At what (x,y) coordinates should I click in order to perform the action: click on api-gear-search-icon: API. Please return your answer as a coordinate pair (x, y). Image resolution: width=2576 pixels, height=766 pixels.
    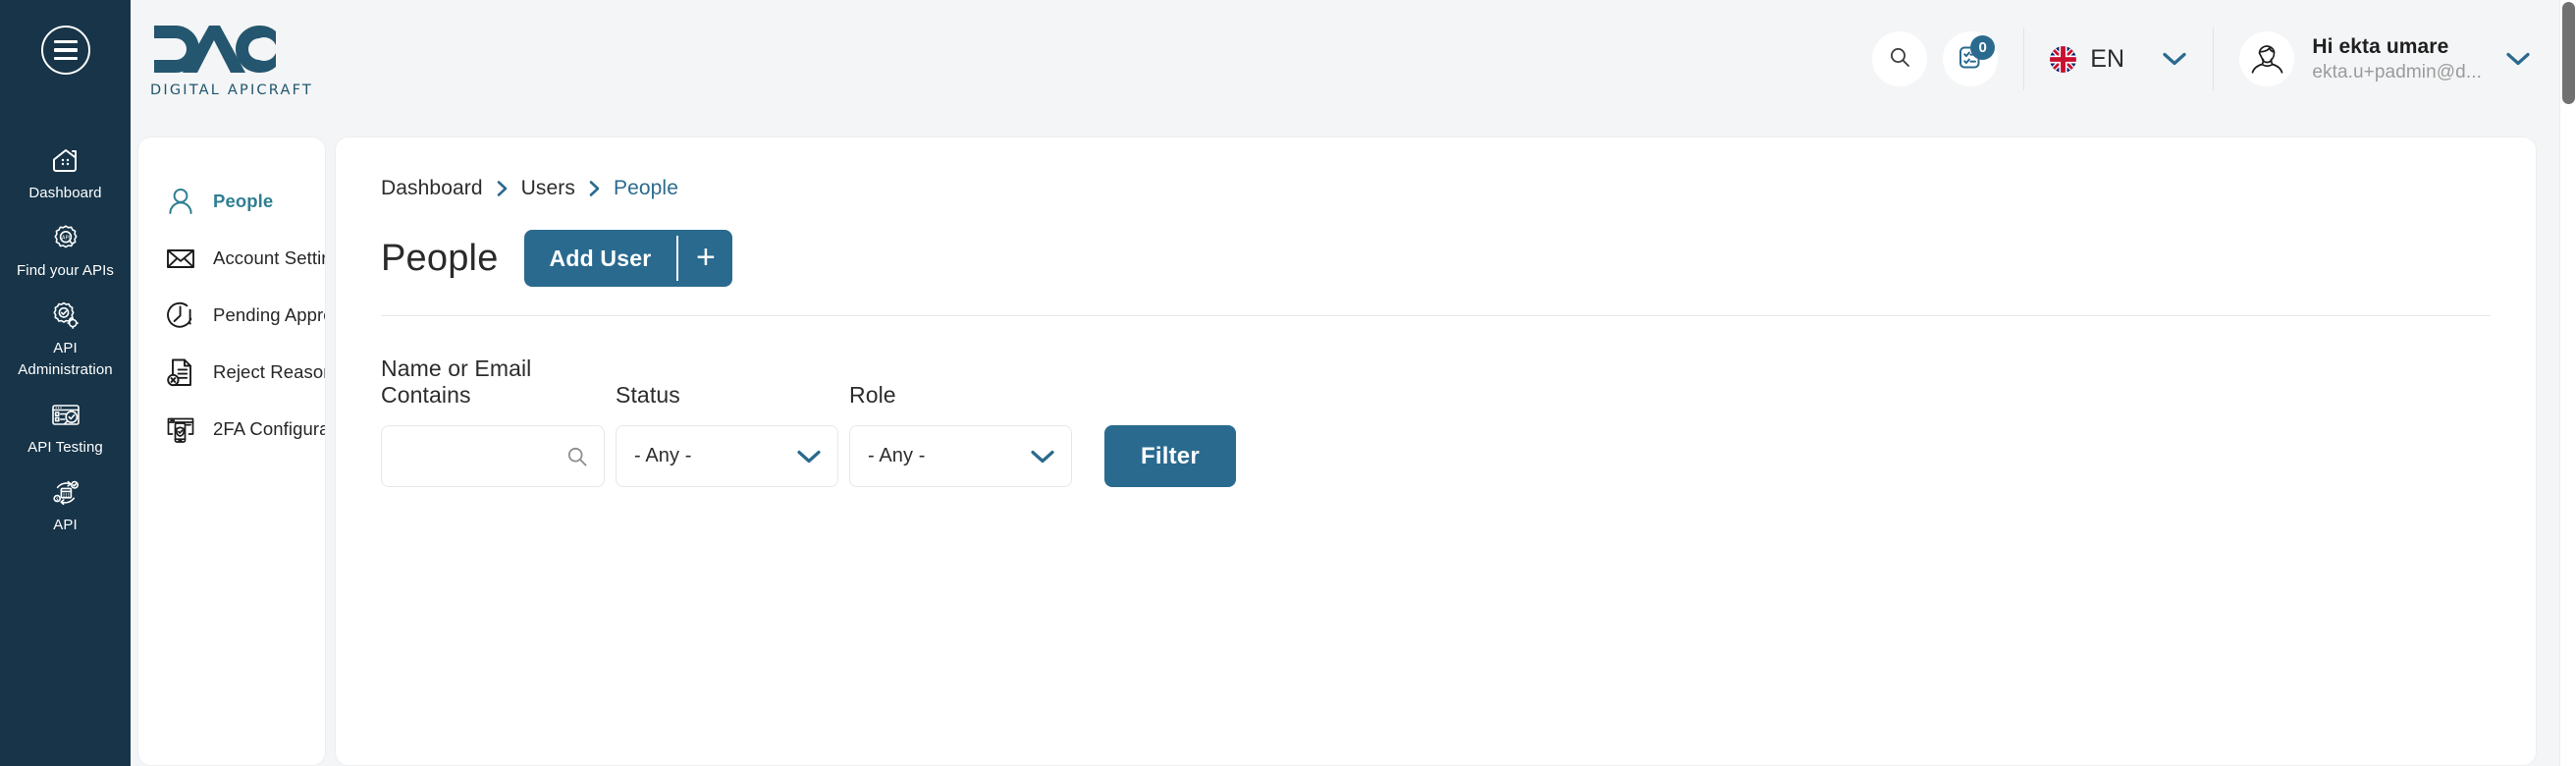
    Looking at the image, I should click on (65, 238).